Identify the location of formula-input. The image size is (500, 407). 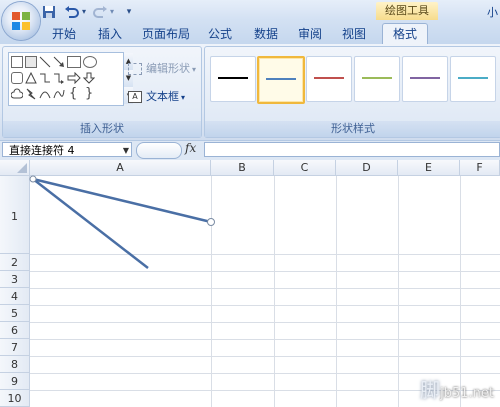
(352, 149).